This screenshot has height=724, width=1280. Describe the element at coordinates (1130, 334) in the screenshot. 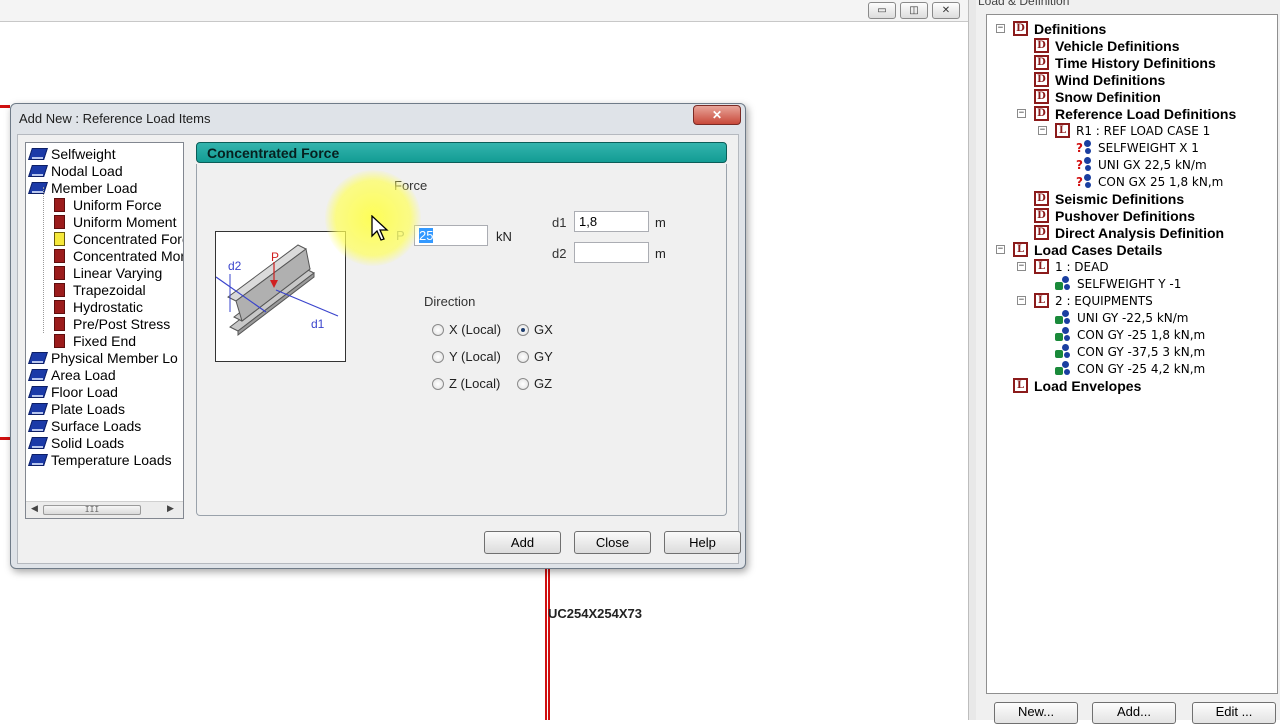

I see `tree-node-con-gy-25-1-8-kn-m: CON GY -25 1,8 kN,m` at that location.